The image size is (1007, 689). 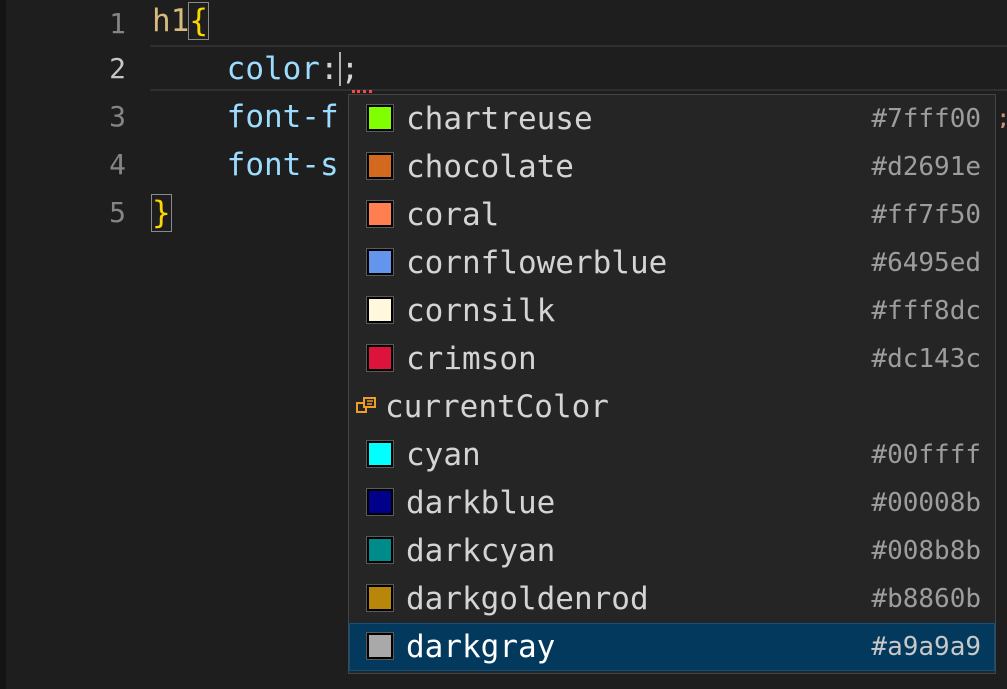 I want to click on semicolon-token: ;, so click(x=350, y=69).